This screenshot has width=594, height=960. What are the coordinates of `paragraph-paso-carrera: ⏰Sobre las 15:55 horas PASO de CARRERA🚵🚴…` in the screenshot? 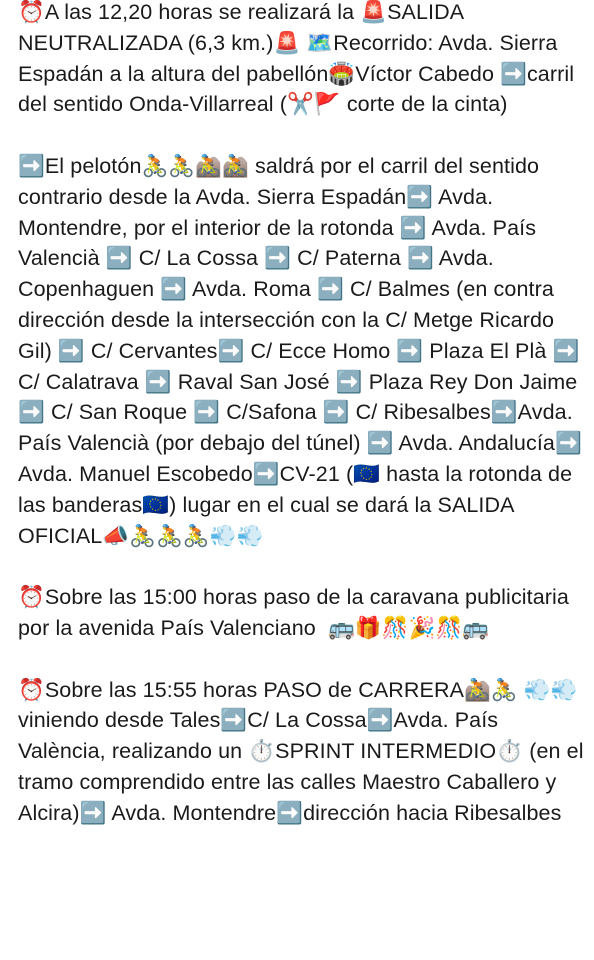 It's located at (304, 751).